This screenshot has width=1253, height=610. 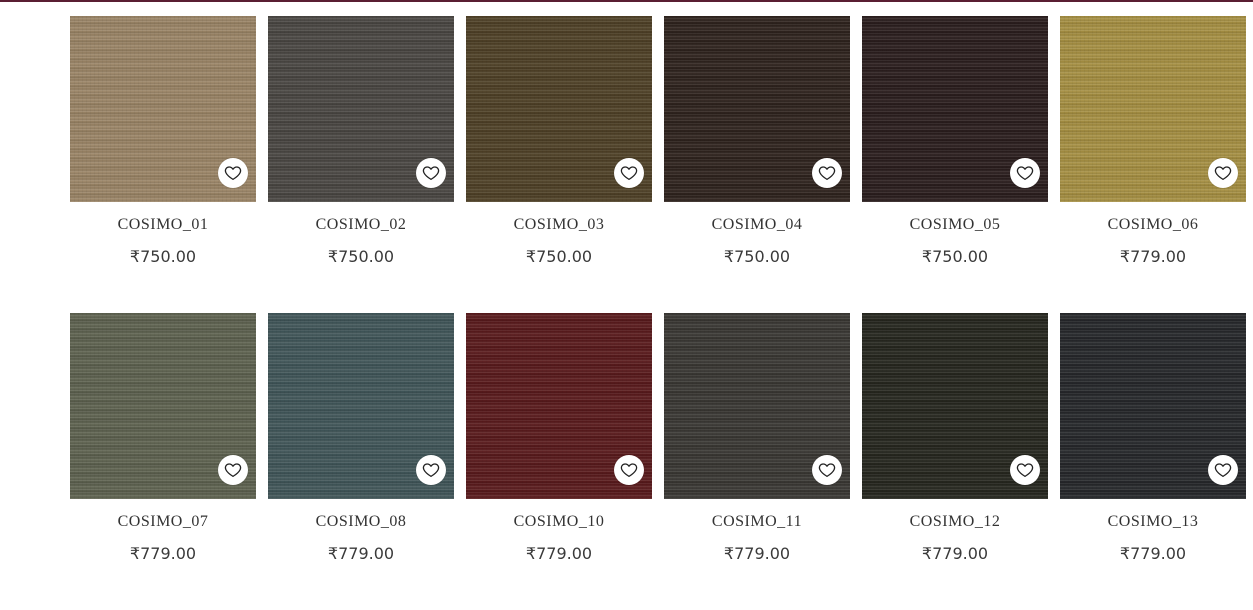 I want to click on product-card: COSIMO_03 ₹750.00, so click(x=559, y=164).